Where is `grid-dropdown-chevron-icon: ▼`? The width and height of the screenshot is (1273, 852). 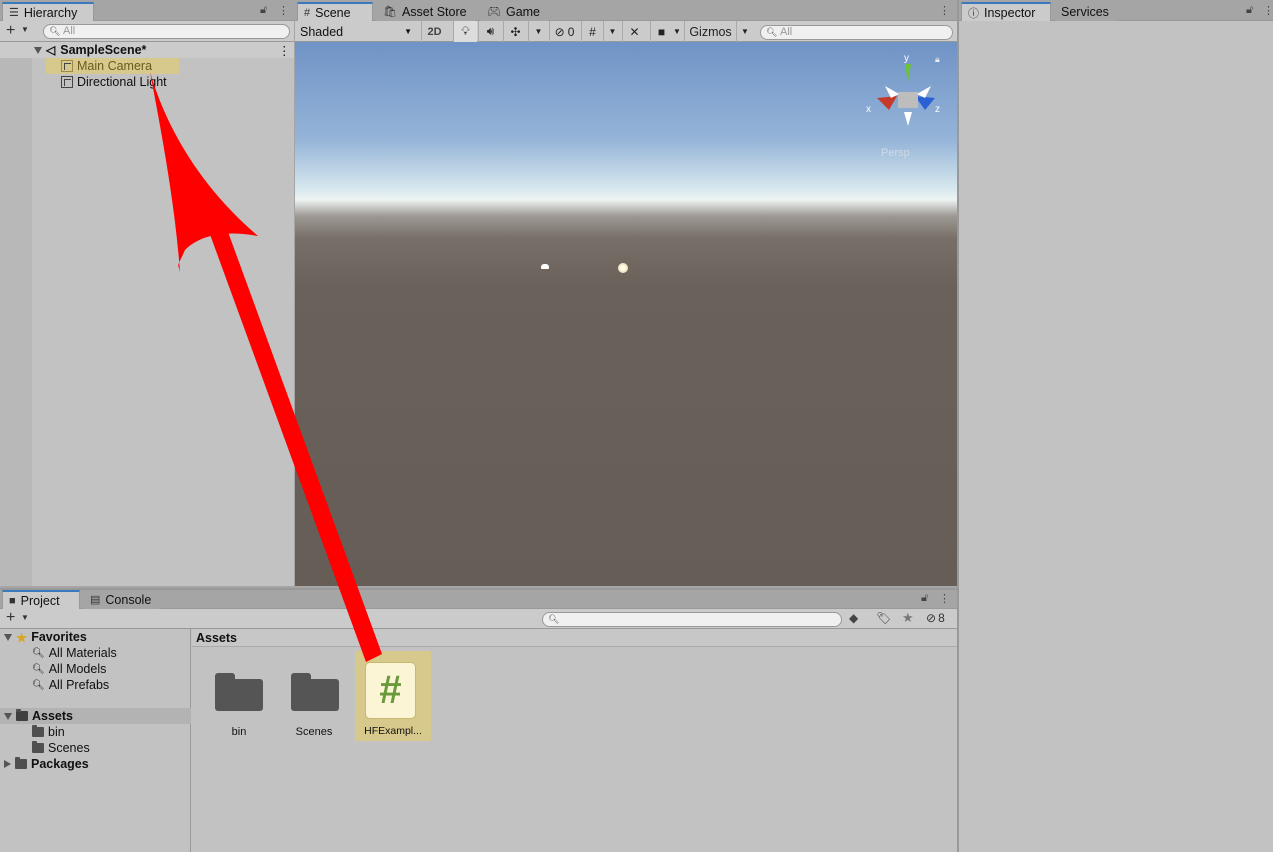 grid-dropdown-chevron-icon: ▼ is located at coordinates (612, 31).